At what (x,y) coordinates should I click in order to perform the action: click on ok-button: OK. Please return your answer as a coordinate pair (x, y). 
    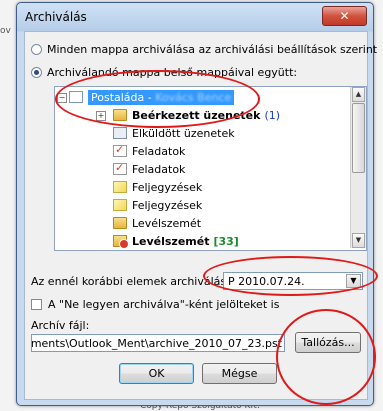
    Looking at the image, I should click on (156, 373).